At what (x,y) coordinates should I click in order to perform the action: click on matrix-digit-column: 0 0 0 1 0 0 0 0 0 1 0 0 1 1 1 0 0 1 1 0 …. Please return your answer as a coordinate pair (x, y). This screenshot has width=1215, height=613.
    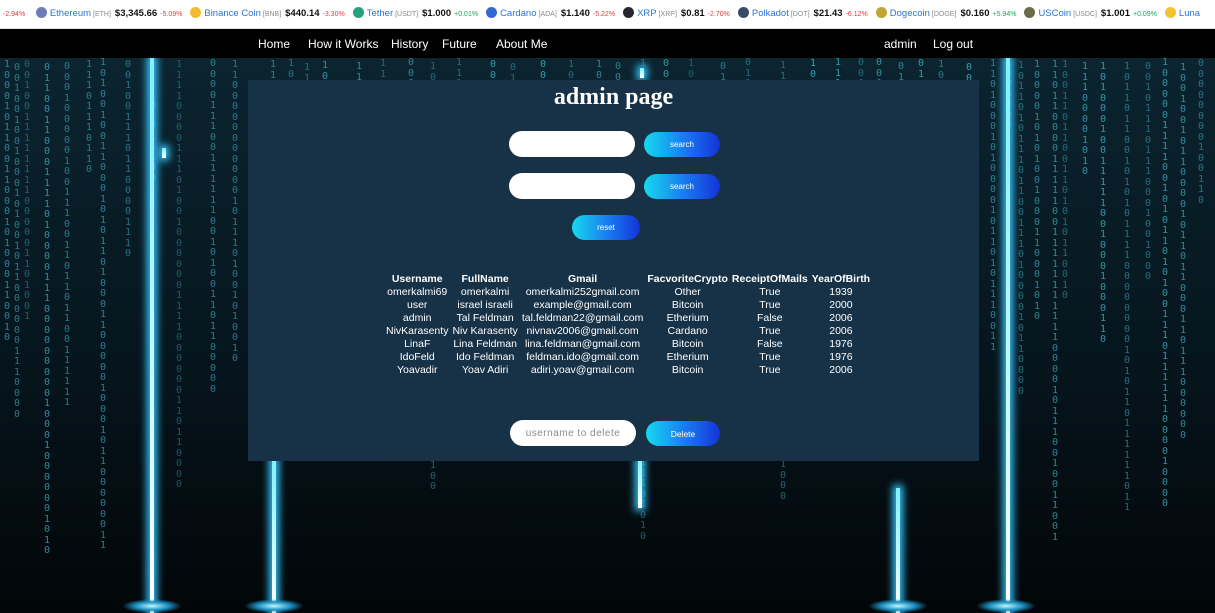
    Looking at the image, I should click on (67, 234).